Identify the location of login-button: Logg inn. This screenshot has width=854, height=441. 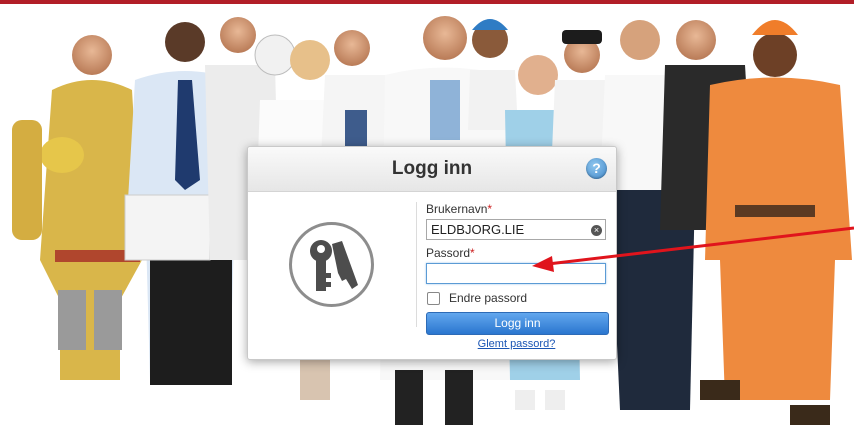
(517, 323).